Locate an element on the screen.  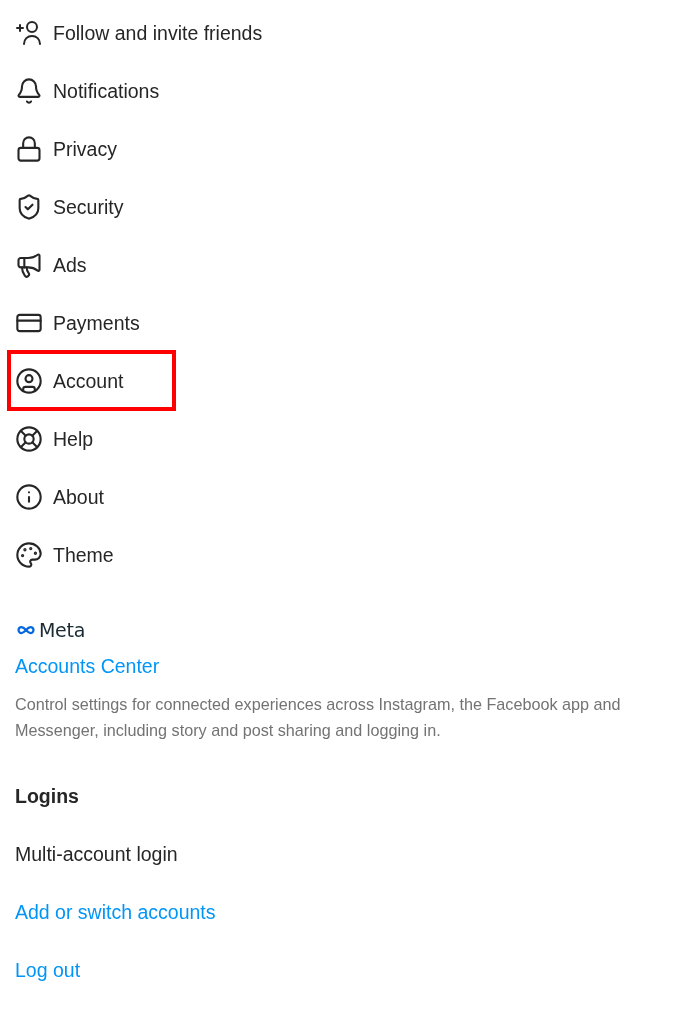
menu-item: About is located at coordinates (52, 497).